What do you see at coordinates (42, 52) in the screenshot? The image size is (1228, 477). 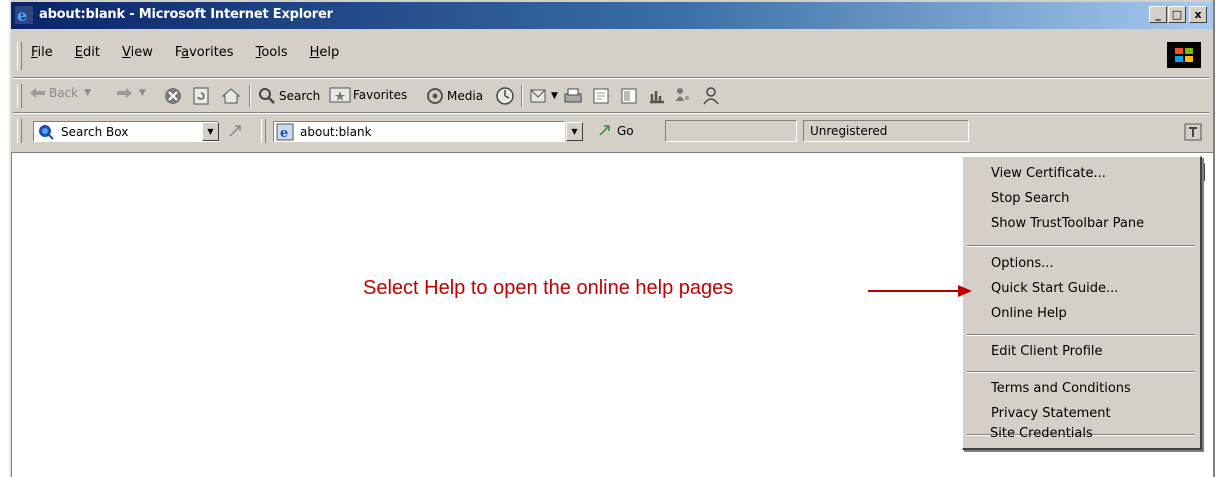 I see `menu-file: File` at bounding box center [42, 52].